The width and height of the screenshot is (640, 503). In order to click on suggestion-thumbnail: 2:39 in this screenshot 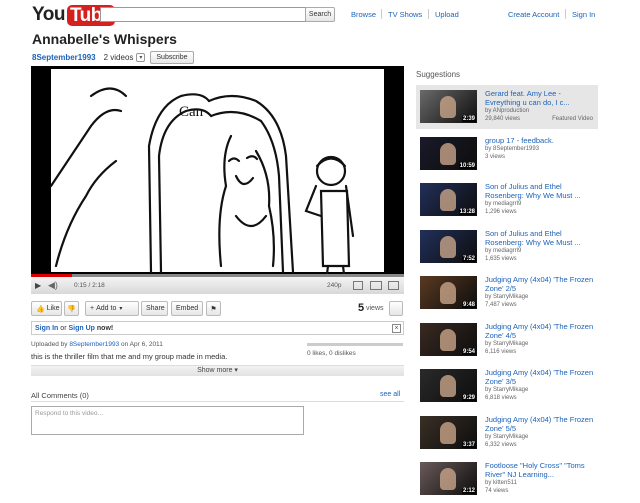, I will do `click(448, 106)`.